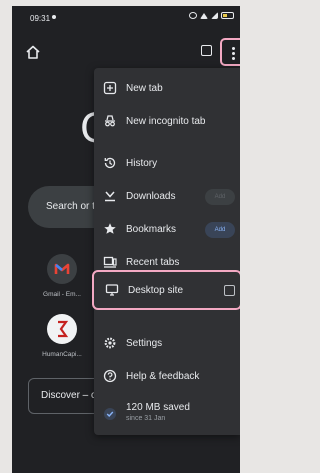 This screenshot has width=320, height=473. What do you see at coordinates (62, 329) in the screenshot?
I see `site-favicon-icon` at bounding box center [62, 329].